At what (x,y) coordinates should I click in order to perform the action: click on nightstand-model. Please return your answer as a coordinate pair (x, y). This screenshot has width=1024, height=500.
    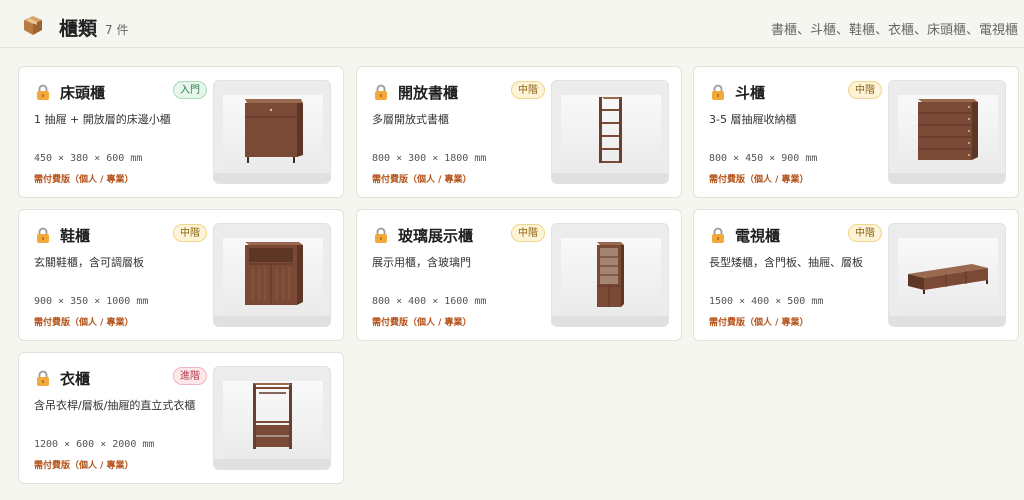
    Looking at the image, I should click on (274, 131).